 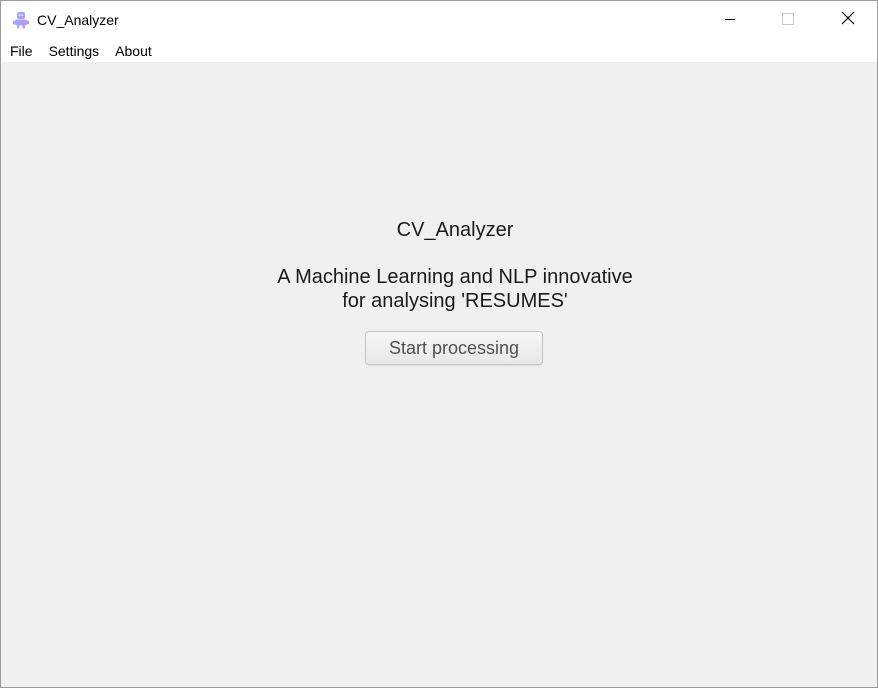 What do you see at coordinates (133, 51) in the screenshot?
I see `menu-about: About` at bounding box center [133, 51].